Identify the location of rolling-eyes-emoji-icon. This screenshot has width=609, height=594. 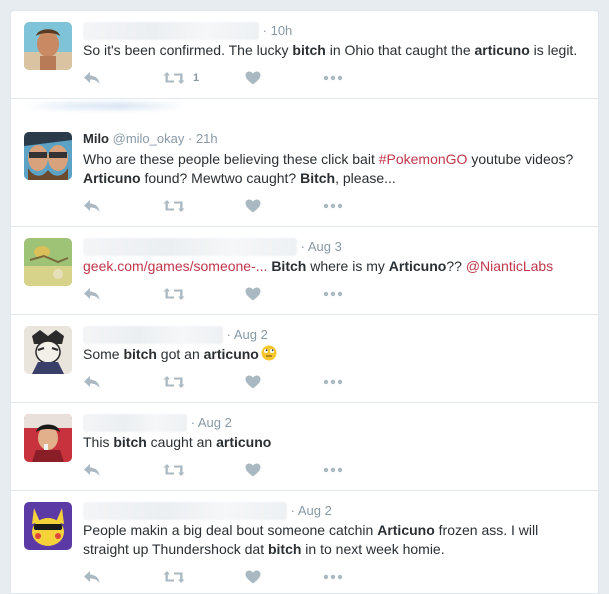
(269, 353).